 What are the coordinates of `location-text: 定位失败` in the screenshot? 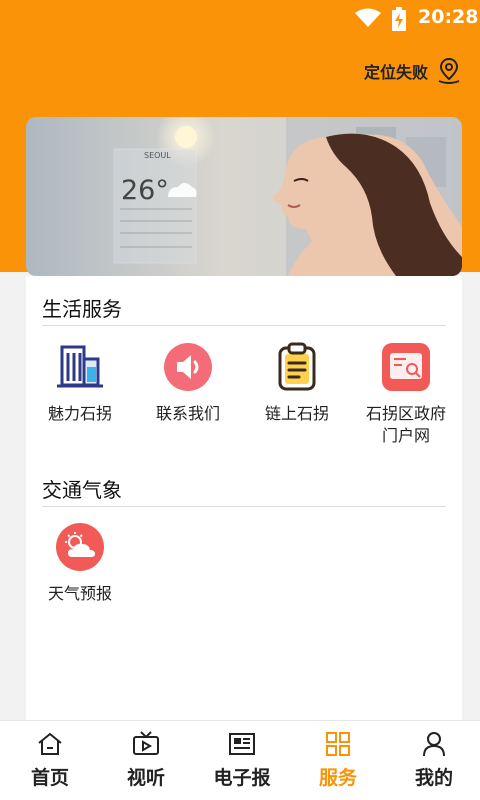 It's located at (395, 72).